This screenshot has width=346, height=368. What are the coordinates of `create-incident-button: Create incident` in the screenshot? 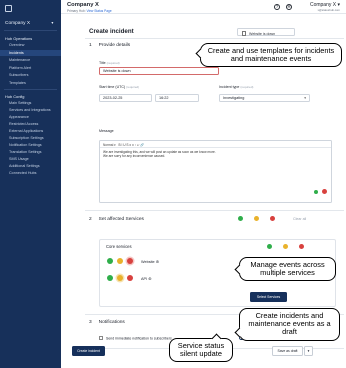 It's located at (88, 351).